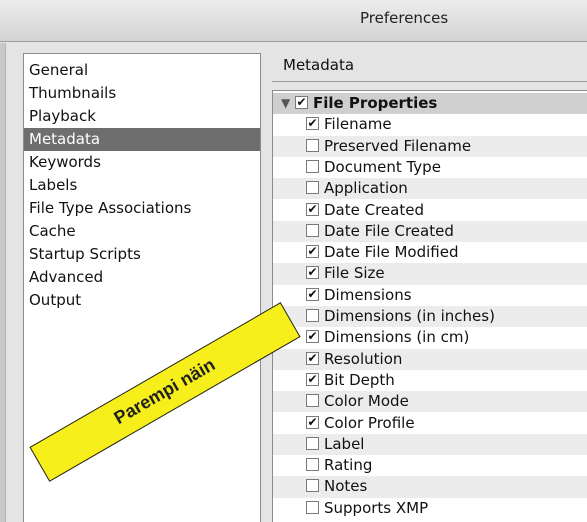 The width and height of the screenshot is (587, 522). I want to click on field-label: Color Profile, so click(369, 422).